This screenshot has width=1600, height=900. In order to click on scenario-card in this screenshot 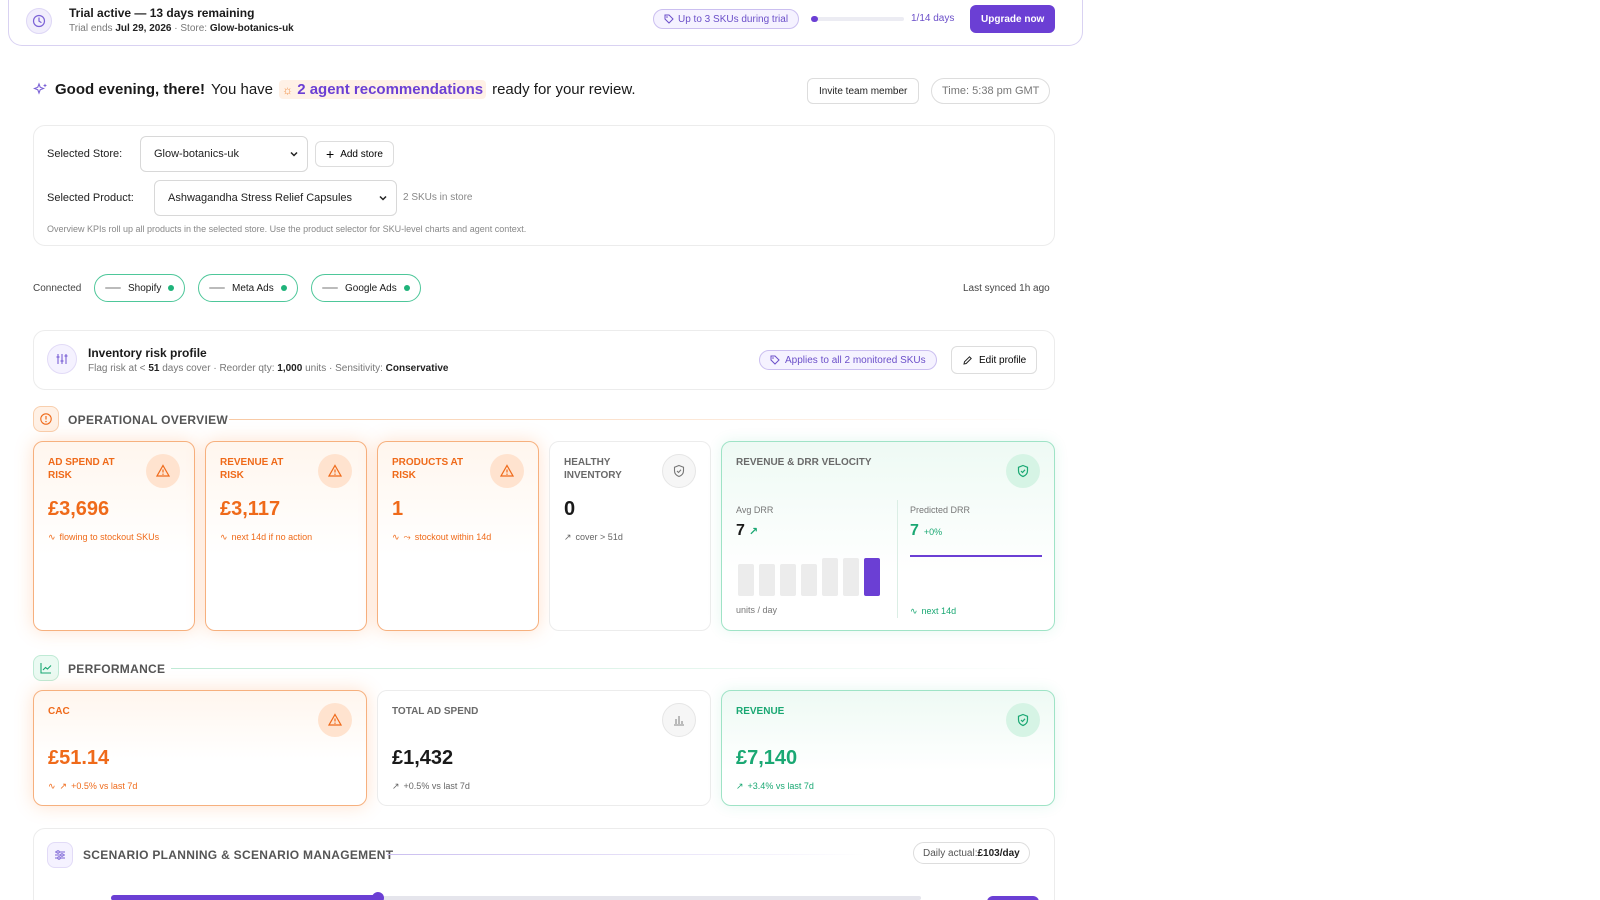, I will do `click(544, 864)`.